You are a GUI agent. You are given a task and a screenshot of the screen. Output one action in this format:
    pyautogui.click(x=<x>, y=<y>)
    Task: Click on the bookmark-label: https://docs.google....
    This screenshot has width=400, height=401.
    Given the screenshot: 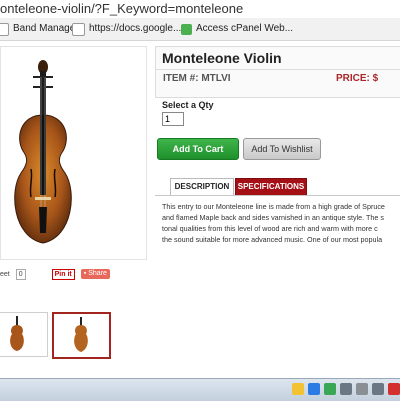 What is the action you would take?
    pyautogui.click(x=137, y=28)
    